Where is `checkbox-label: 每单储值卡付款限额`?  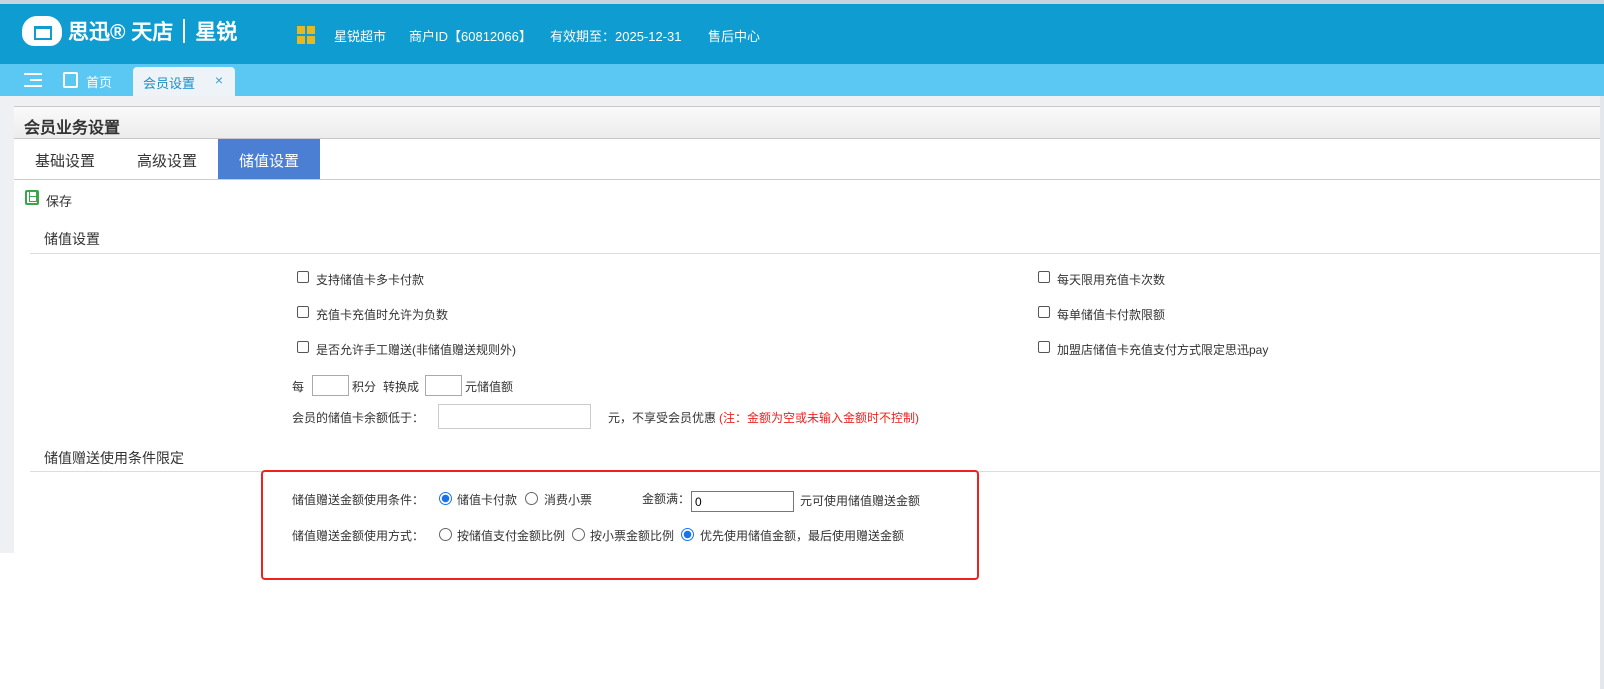
checkbox-label: 每单储值卡付款限额 is located at coordinates (1111, 315).